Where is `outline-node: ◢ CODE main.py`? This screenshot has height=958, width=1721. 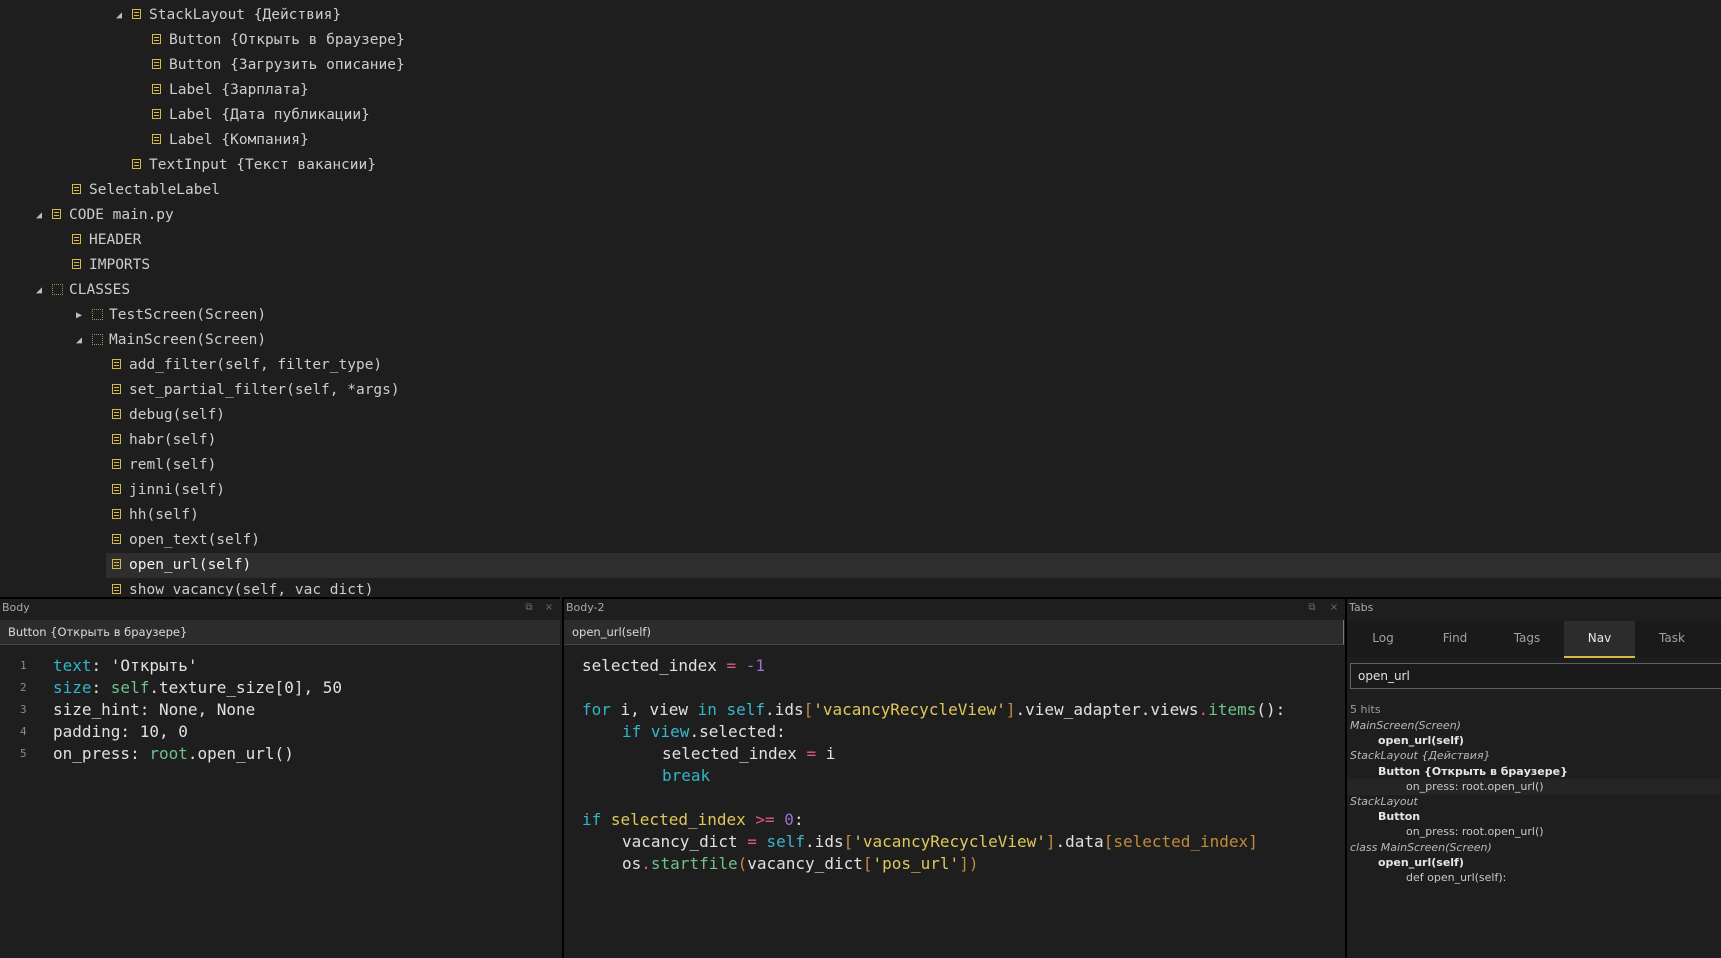
outline-node: ◢ CODE main.py is located at coordinates (860, 215).